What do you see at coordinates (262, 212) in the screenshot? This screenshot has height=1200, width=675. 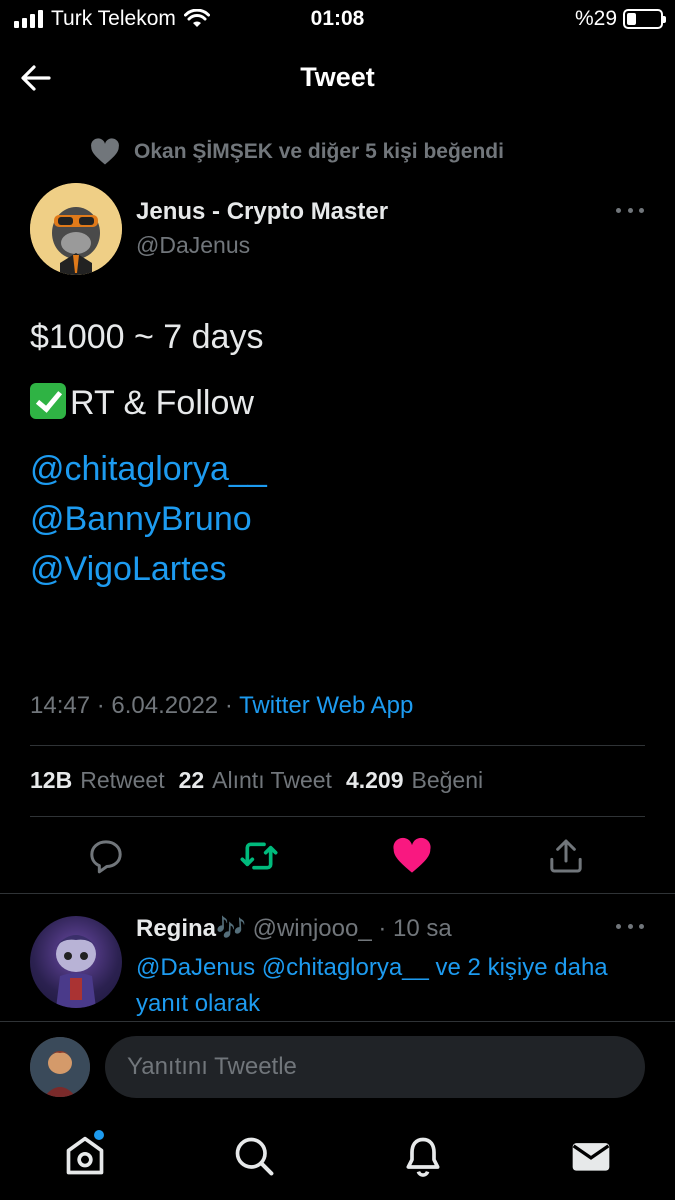 I see `author-name: Jenus - Crypto Master` at bounding box center [262, 212].